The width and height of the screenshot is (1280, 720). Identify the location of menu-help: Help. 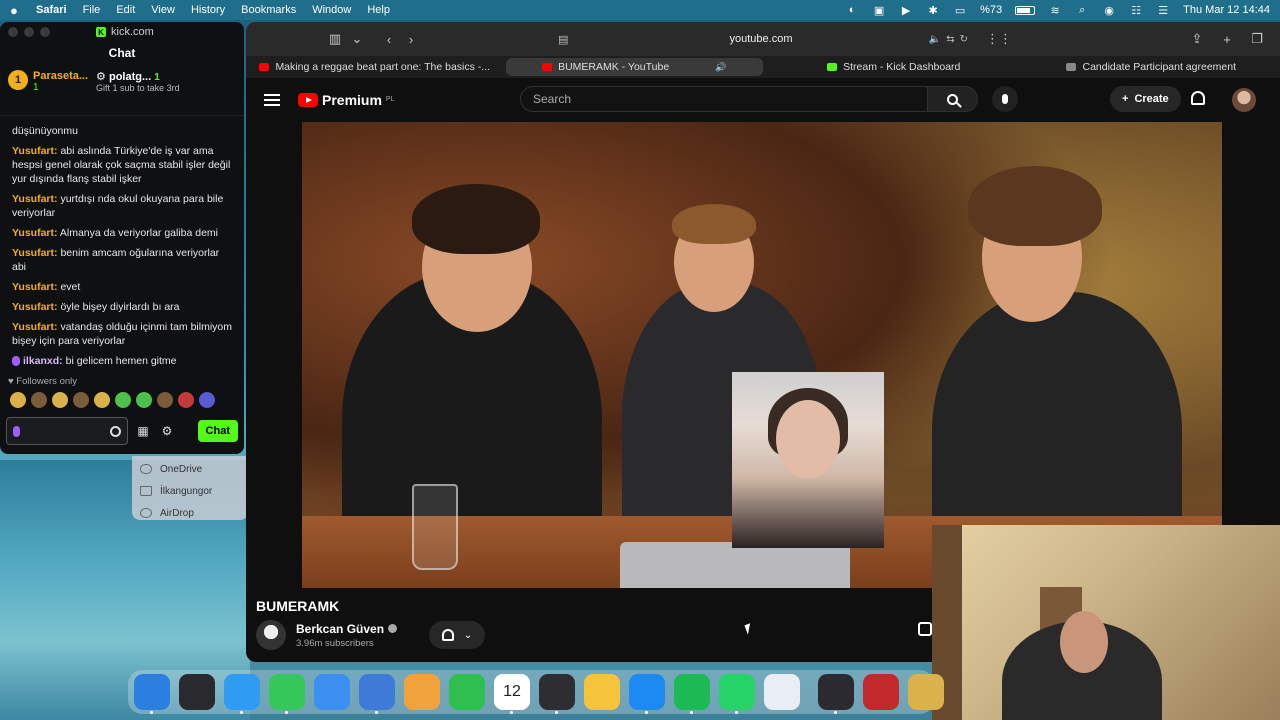
(378, 10).